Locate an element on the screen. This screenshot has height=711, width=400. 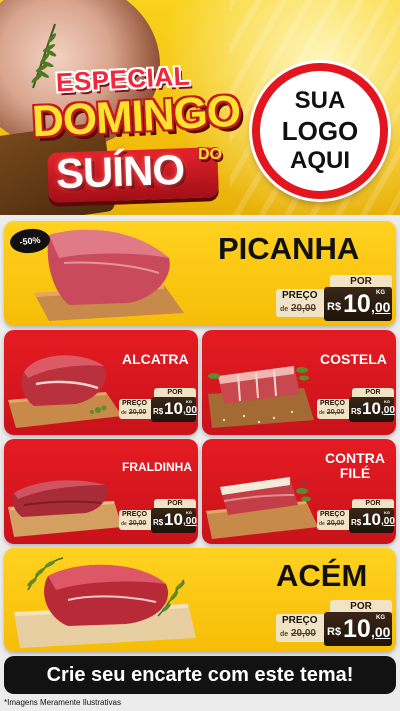
title-suino: SUÍNO is located at coordinates (120, 171).